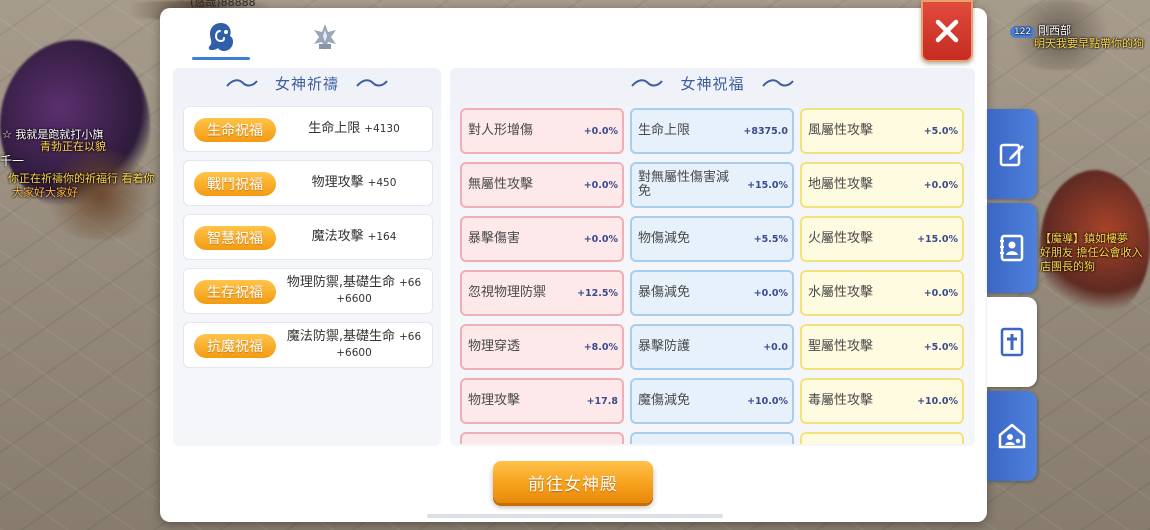 Image resolution: width=1150 pixels, height=530 pixels. I want to click on prayer-label-antimagic: 抗魔祝福, so click(235, 346).